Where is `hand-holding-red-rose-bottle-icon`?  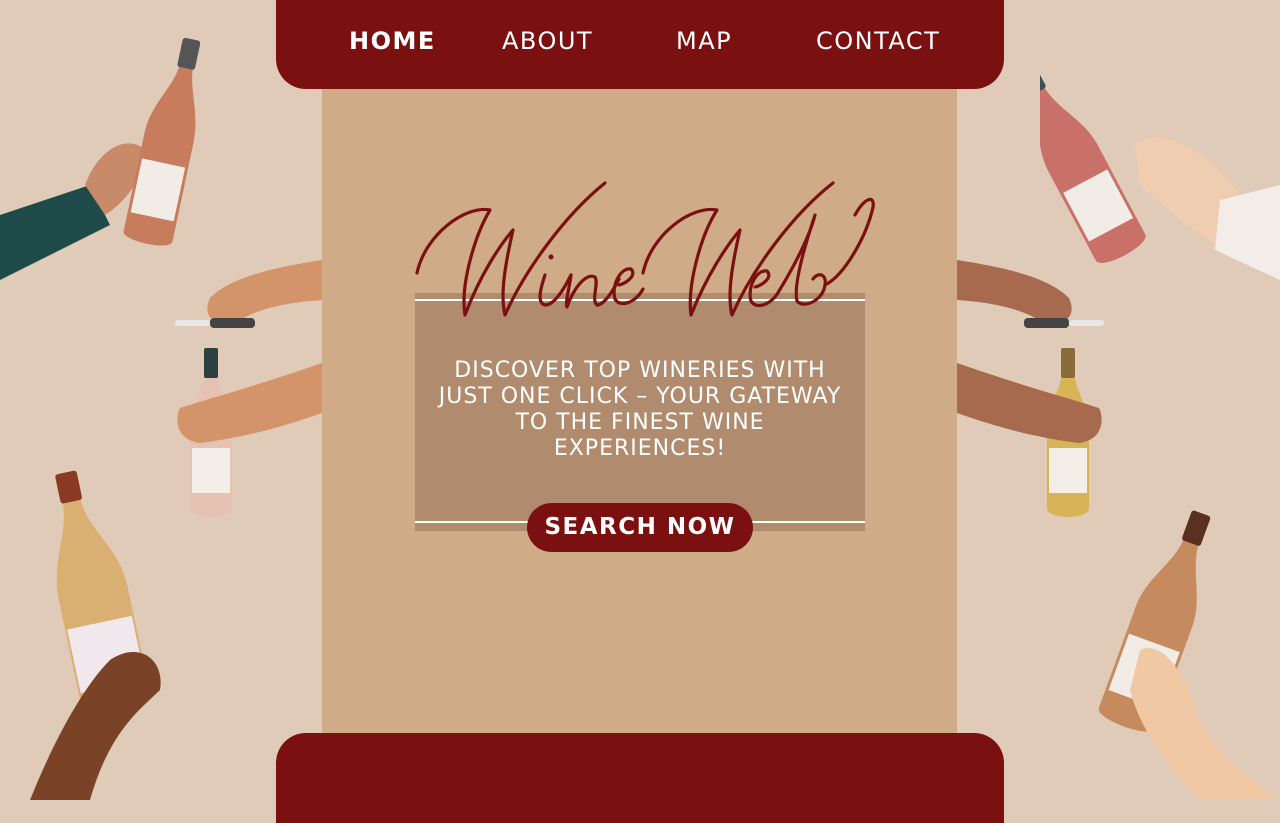 hand-holding-red-rose-bottle-icon is located at coordinates (1160, 170).